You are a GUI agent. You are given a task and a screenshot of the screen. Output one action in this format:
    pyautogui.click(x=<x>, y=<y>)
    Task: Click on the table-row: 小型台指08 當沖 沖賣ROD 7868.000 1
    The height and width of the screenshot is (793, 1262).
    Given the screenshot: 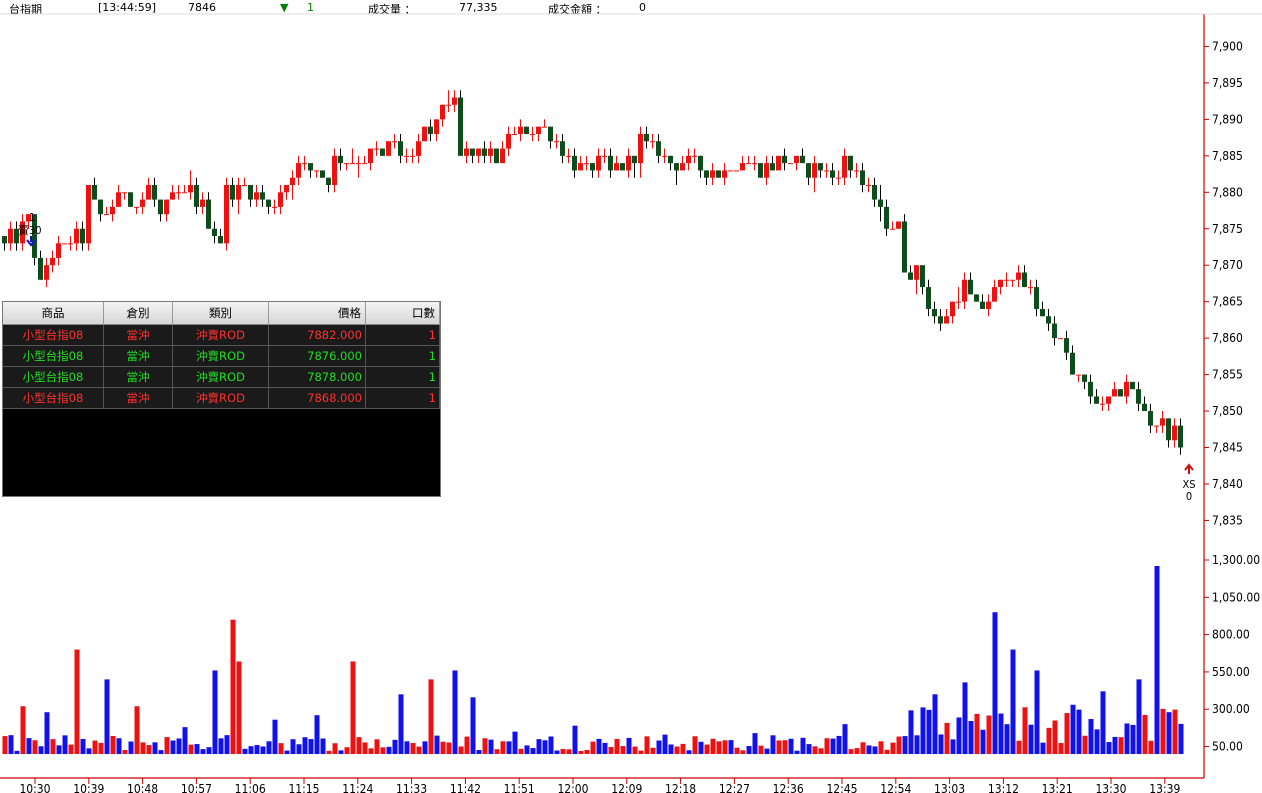 What is the action you would take?
    pyautogui.click(x=221, y=398)
    